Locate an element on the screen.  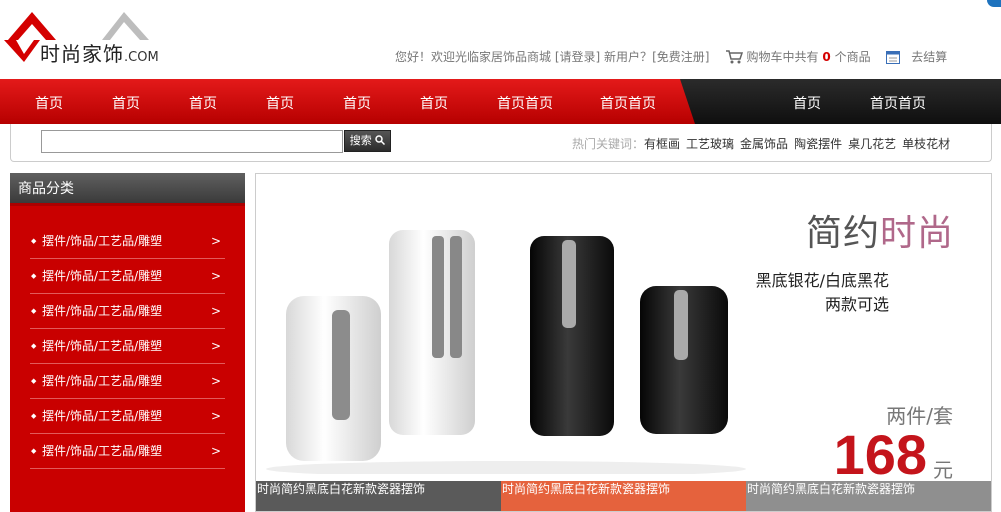
checkout-link: 去结算 is located at coordinates (929, 57).